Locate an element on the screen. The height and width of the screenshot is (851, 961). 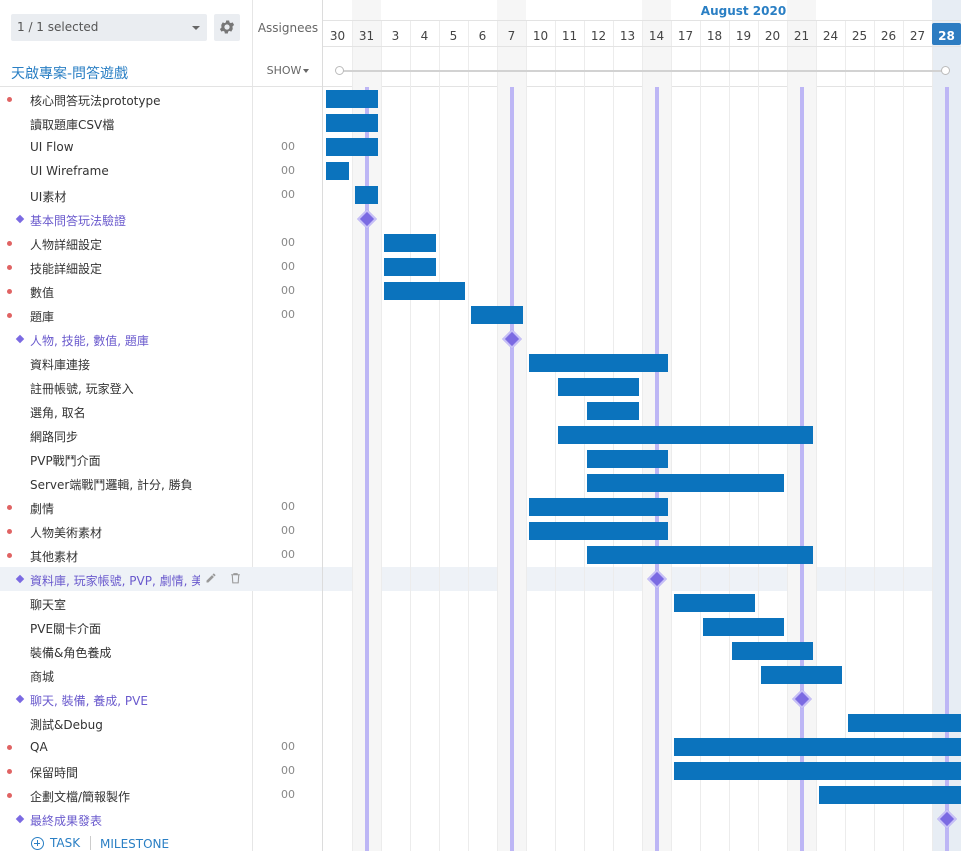
task-name: 網路同步 is located at coordinates (54, 437).